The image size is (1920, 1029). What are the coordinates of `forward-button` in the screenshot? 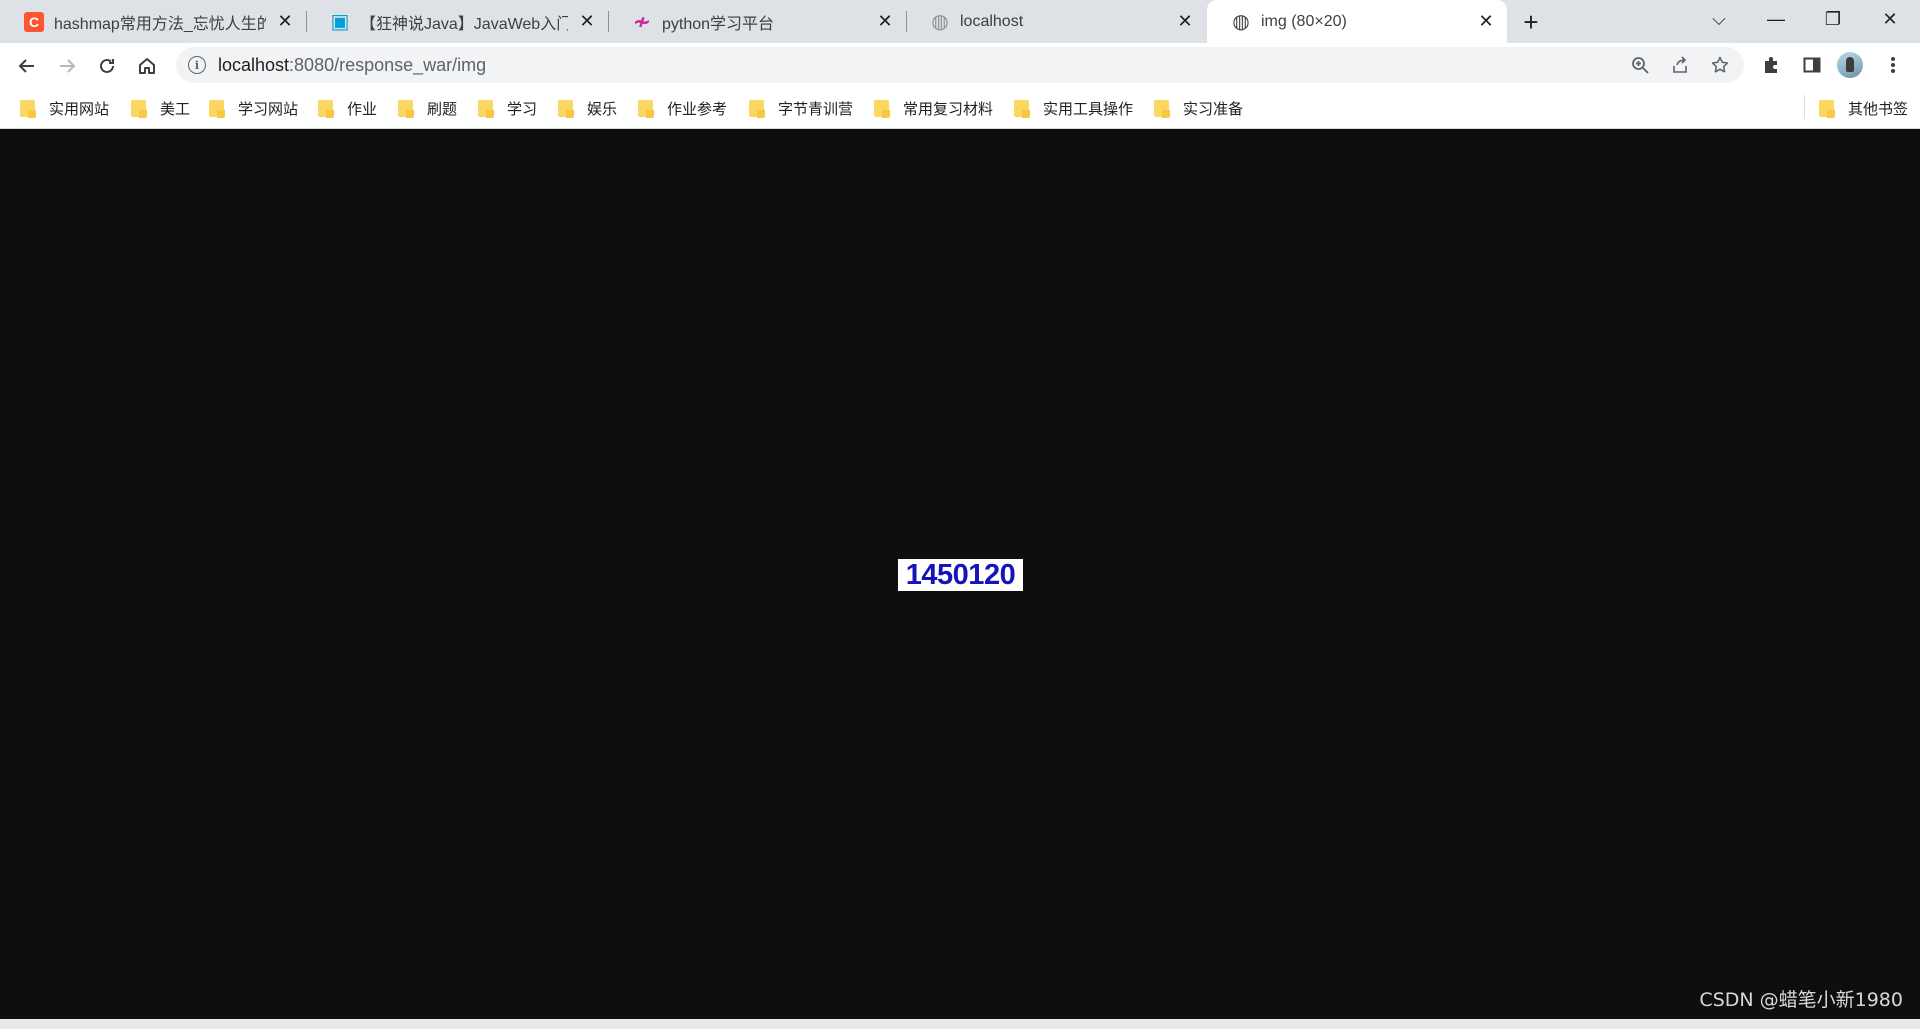 It's located at (67, 66).